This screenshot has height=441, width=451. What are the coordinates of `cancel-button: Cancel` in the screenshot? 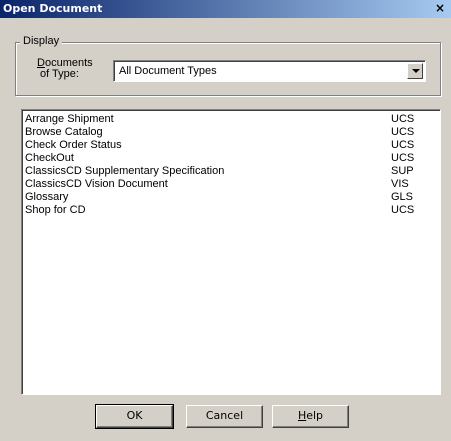 It's located at (224, 416).